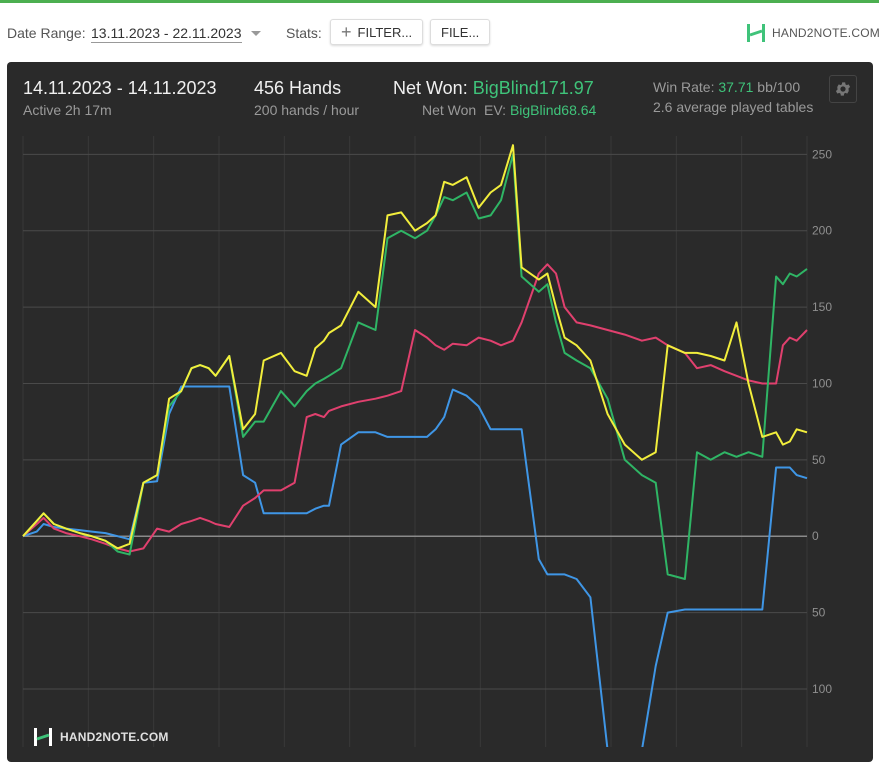  I want to click on gear-icon, so click(843, 89).